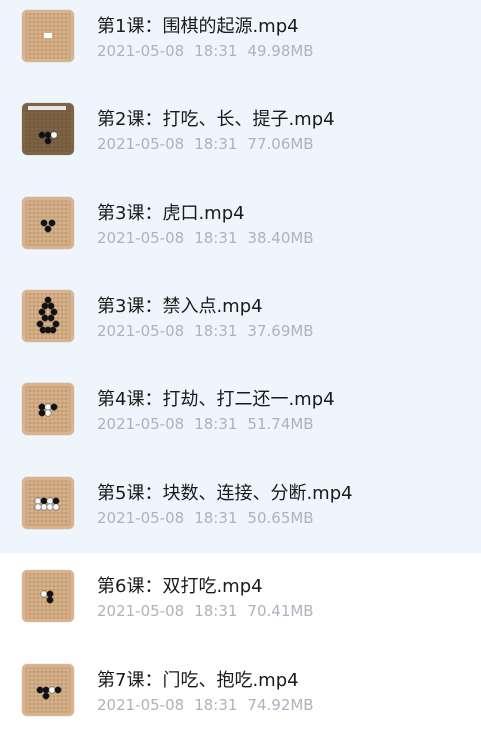  What do you see at coordinates (198, 680) in the screenshot?
I see `file-name: 第7课：门吃、抱吃.mp4` at bounding box center [198, 680].